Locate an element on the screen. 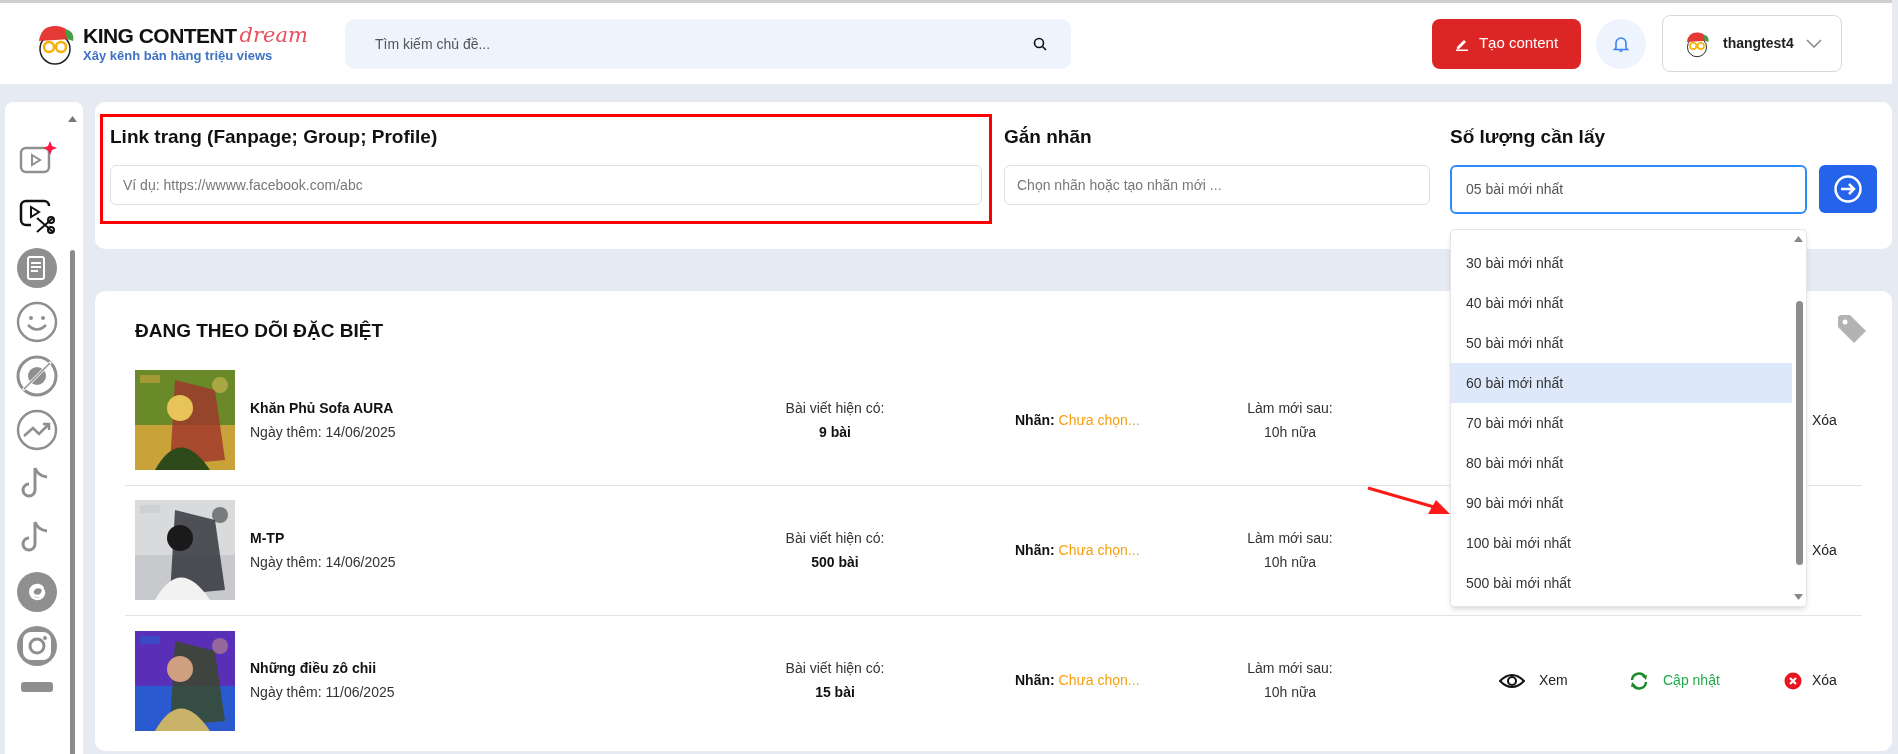  logo-brand: KING CONTENT is located at coordinates (160, 35).